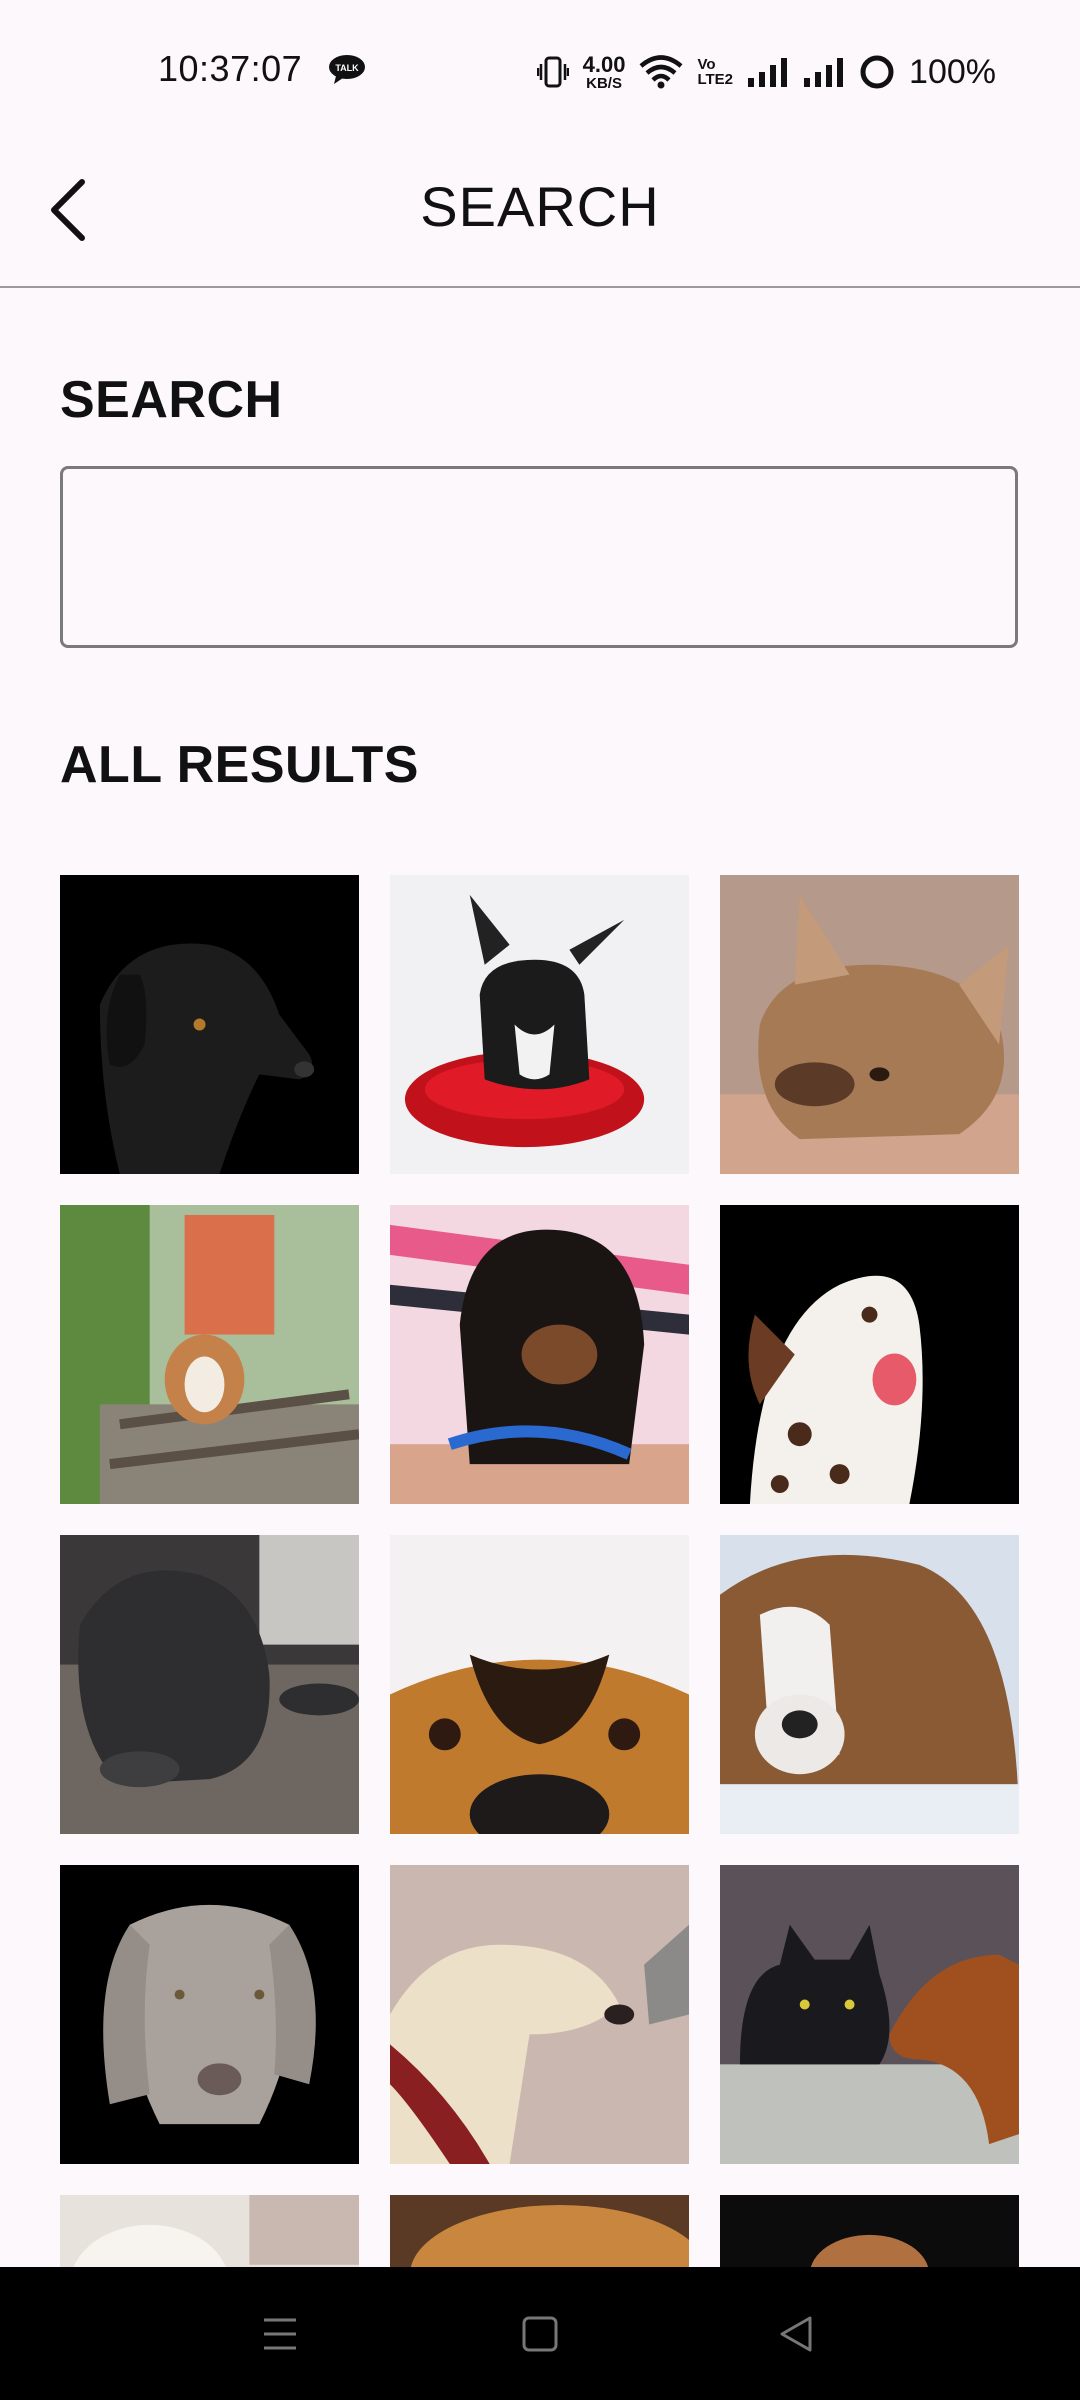 Image resolution: width=1080 pixels, height=2400 pixels. I want to click on result-image-cat-and-spaniel, so click(869, 2014).